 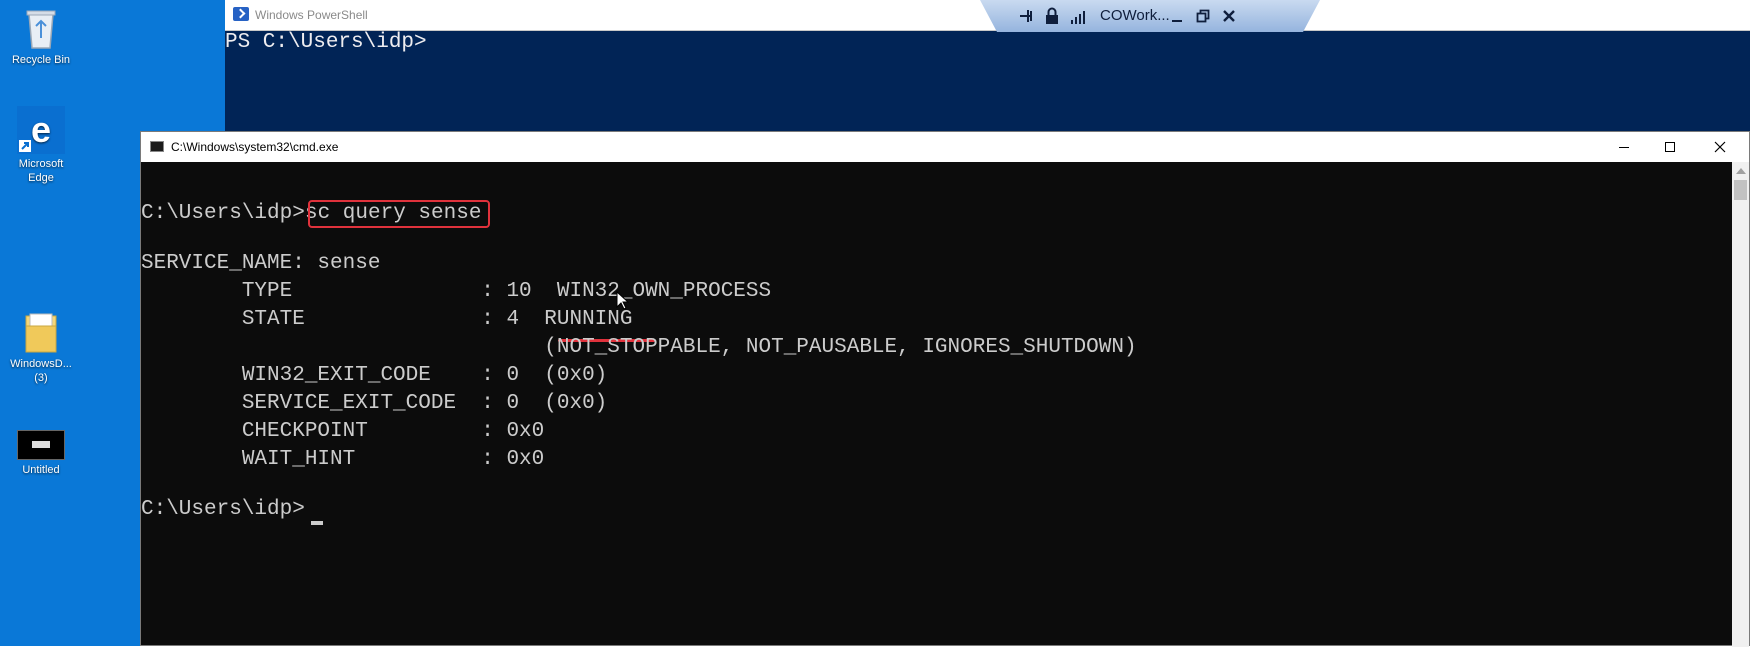 What do you see at coordinates (1740, 190) in the screenshot?
I see `scroll-thumb` at bounding box center [1740, 190].